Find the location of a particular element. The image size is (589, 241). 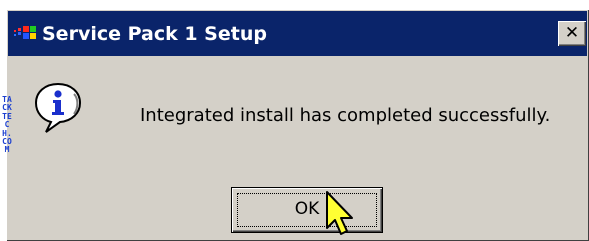

windows-flag-icon is located at coordinates (26, 33).